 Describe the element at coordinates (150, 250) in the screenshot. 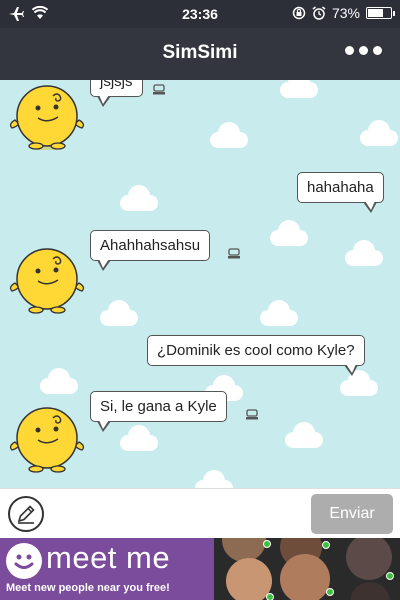

I see `message-bubble-bot: Ahahhahsahsu` at that location.